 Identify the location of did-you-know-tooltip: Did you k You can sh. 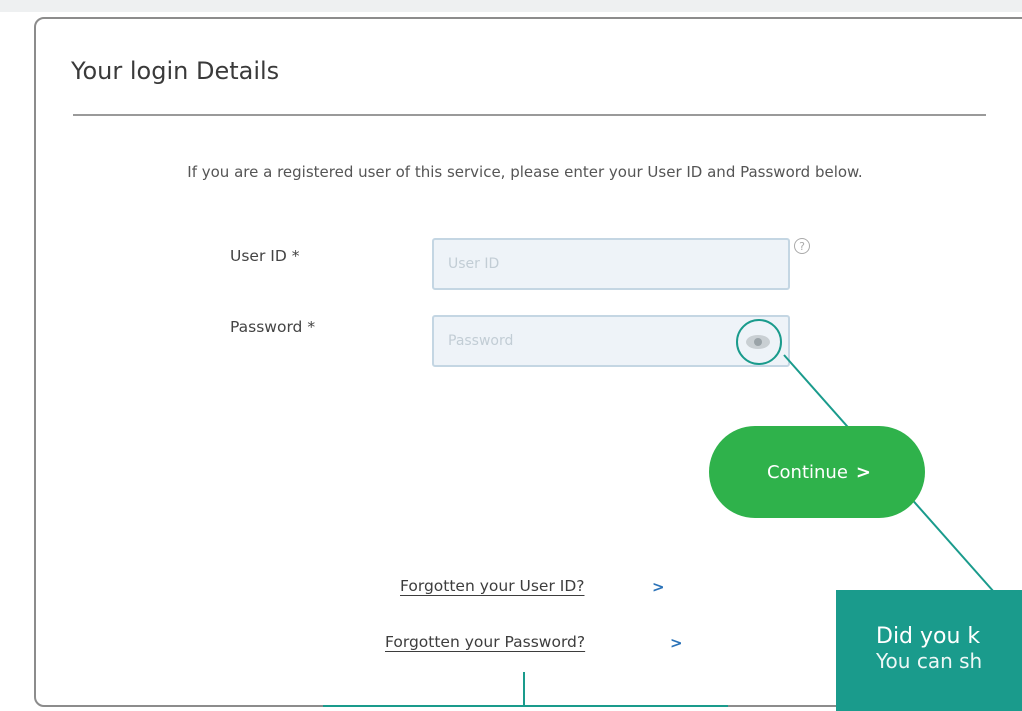
(929, 650).